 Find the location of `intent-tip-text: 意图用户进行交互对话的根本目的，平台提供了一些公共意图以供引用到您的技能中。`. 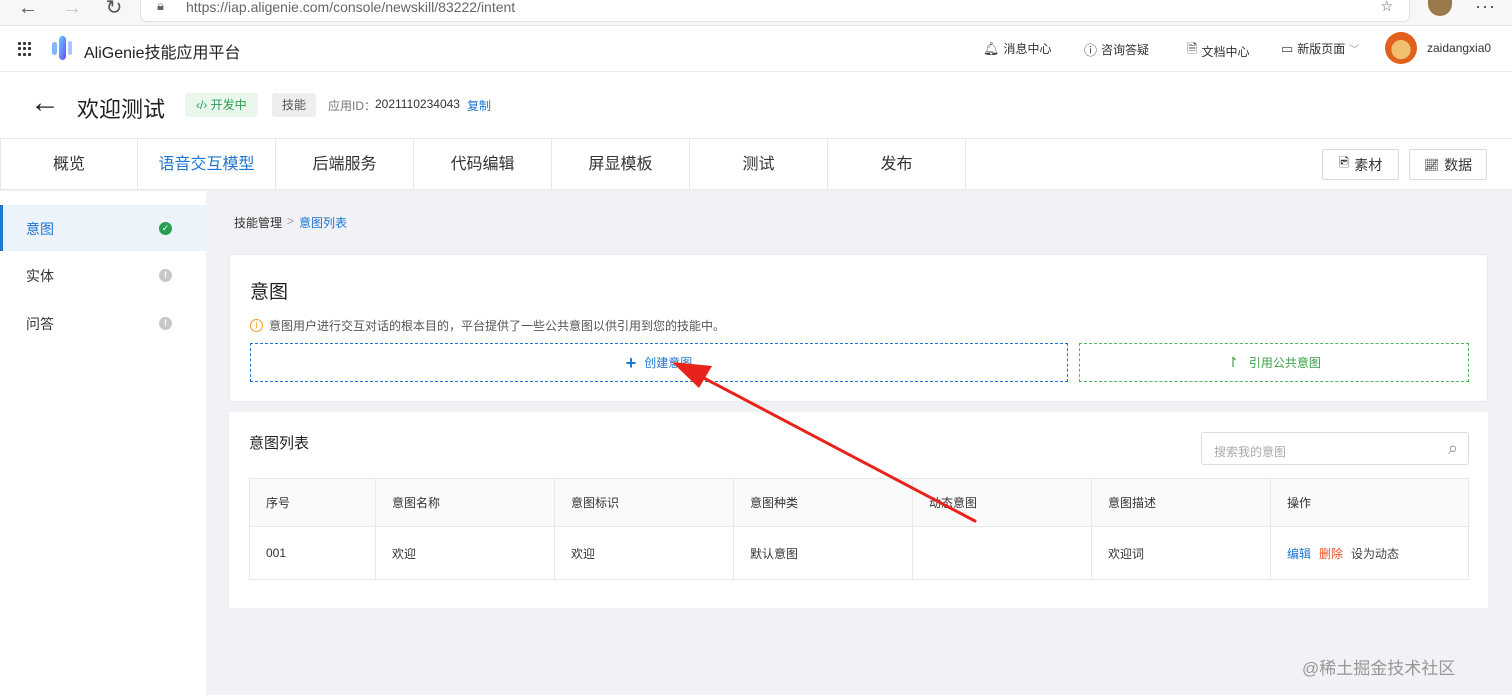

intent-tip-text: 意图用户进行交互对话的根本目的，平台提供了一些公共意图以供引用到您的技能中。 is located at coordinates (497, 326).